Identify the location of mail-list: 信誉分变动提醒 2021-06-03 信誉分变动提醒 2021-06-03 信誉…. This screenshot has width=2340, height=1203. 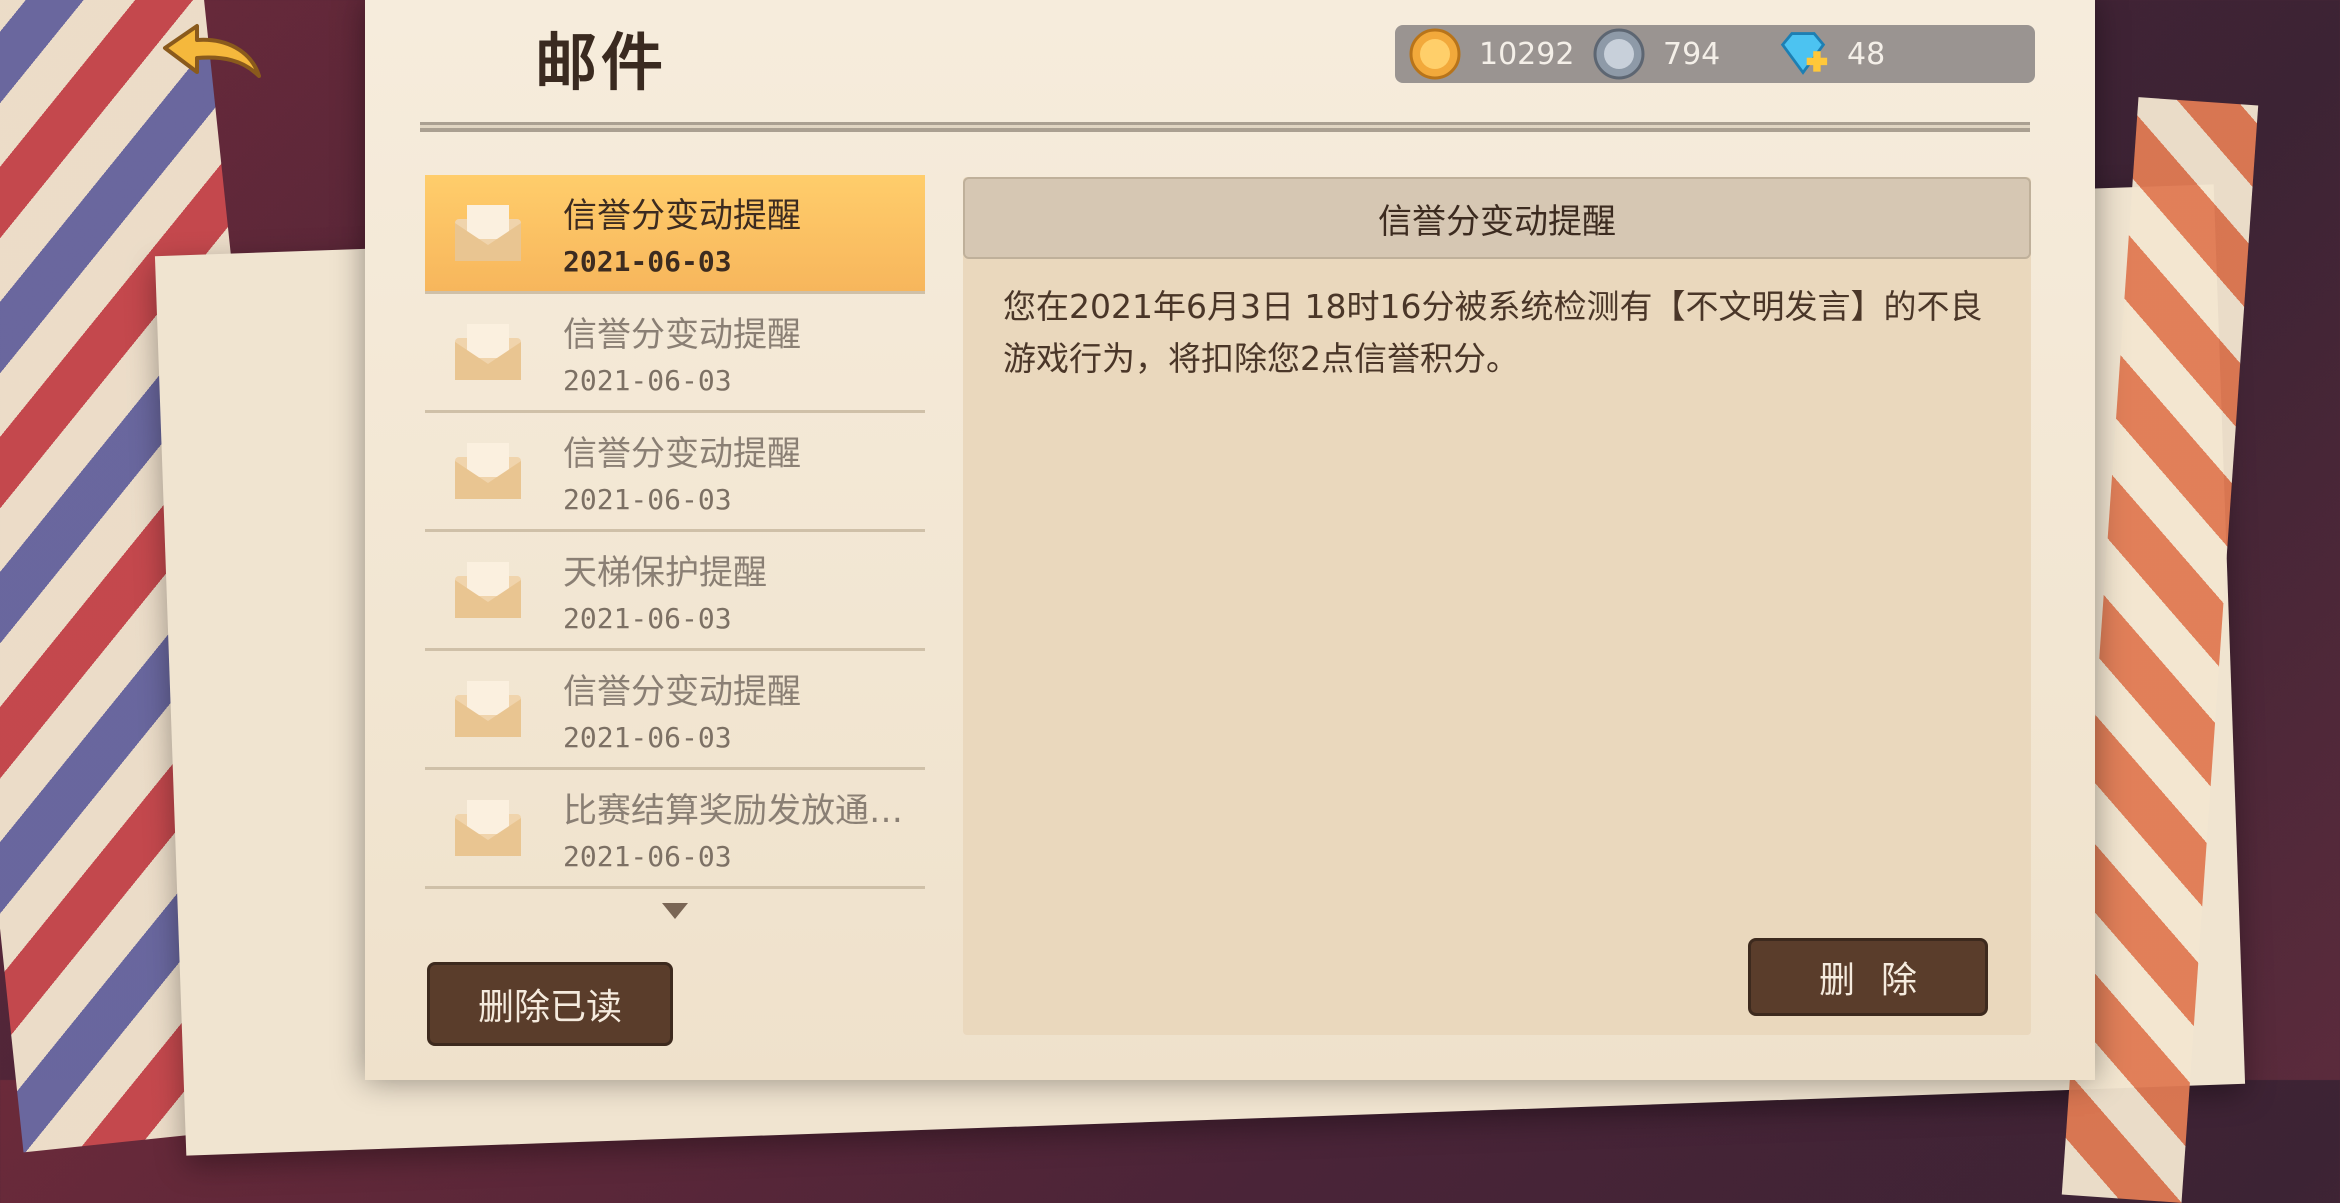
(675, 532).